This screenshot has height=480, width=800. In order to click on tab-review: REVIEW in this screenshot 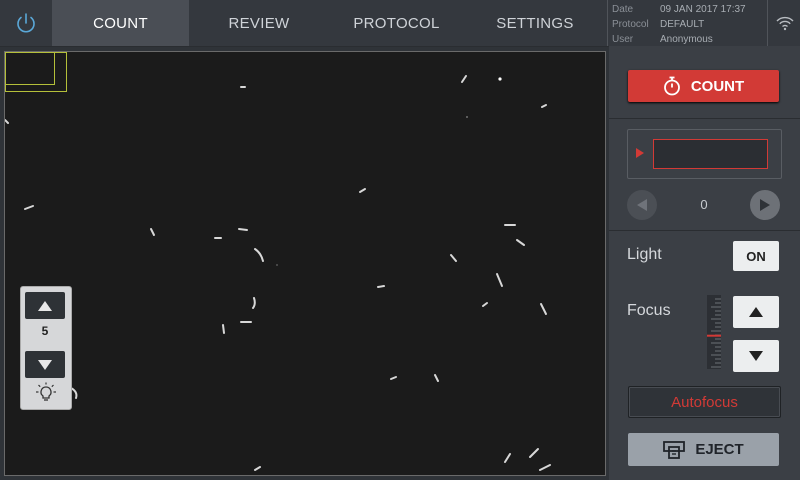, I will do `click(259, 23)`.